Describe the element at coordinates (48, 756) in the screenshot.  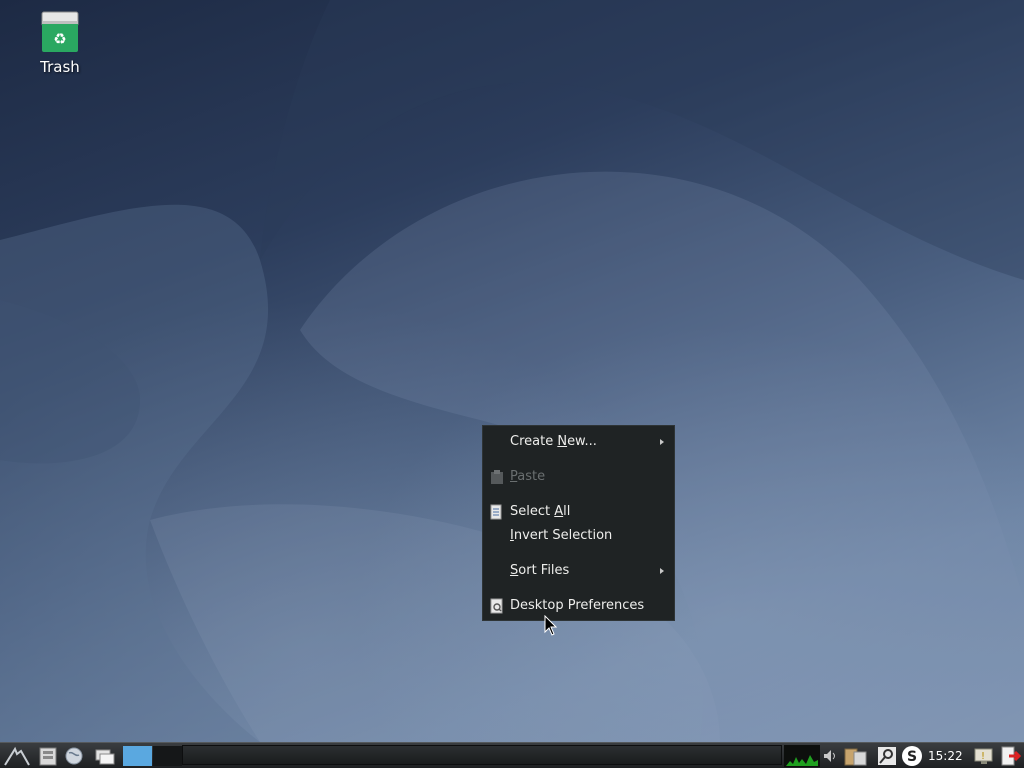
I see `file-manager-icon` at that location.